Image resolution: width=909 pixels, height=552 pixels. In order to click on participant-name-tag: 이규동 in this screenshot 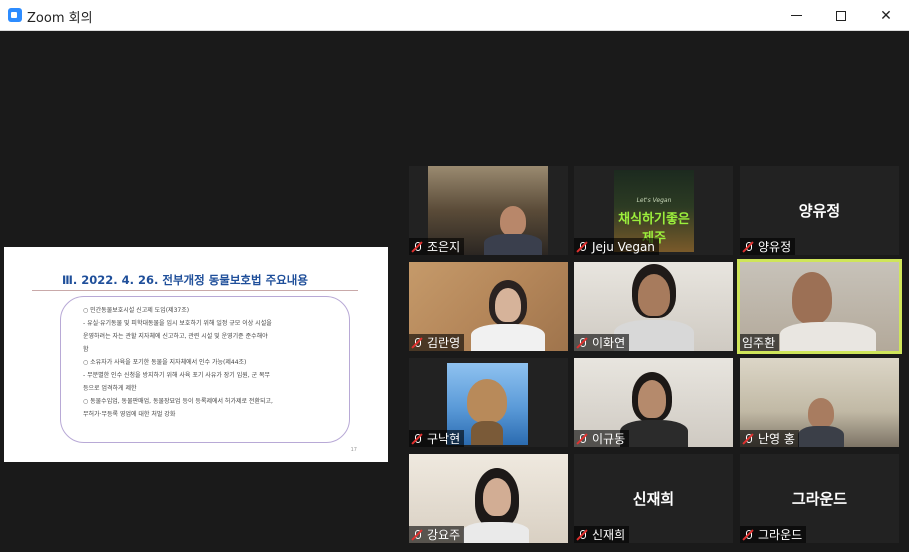, I will do `click(602, 438)`.